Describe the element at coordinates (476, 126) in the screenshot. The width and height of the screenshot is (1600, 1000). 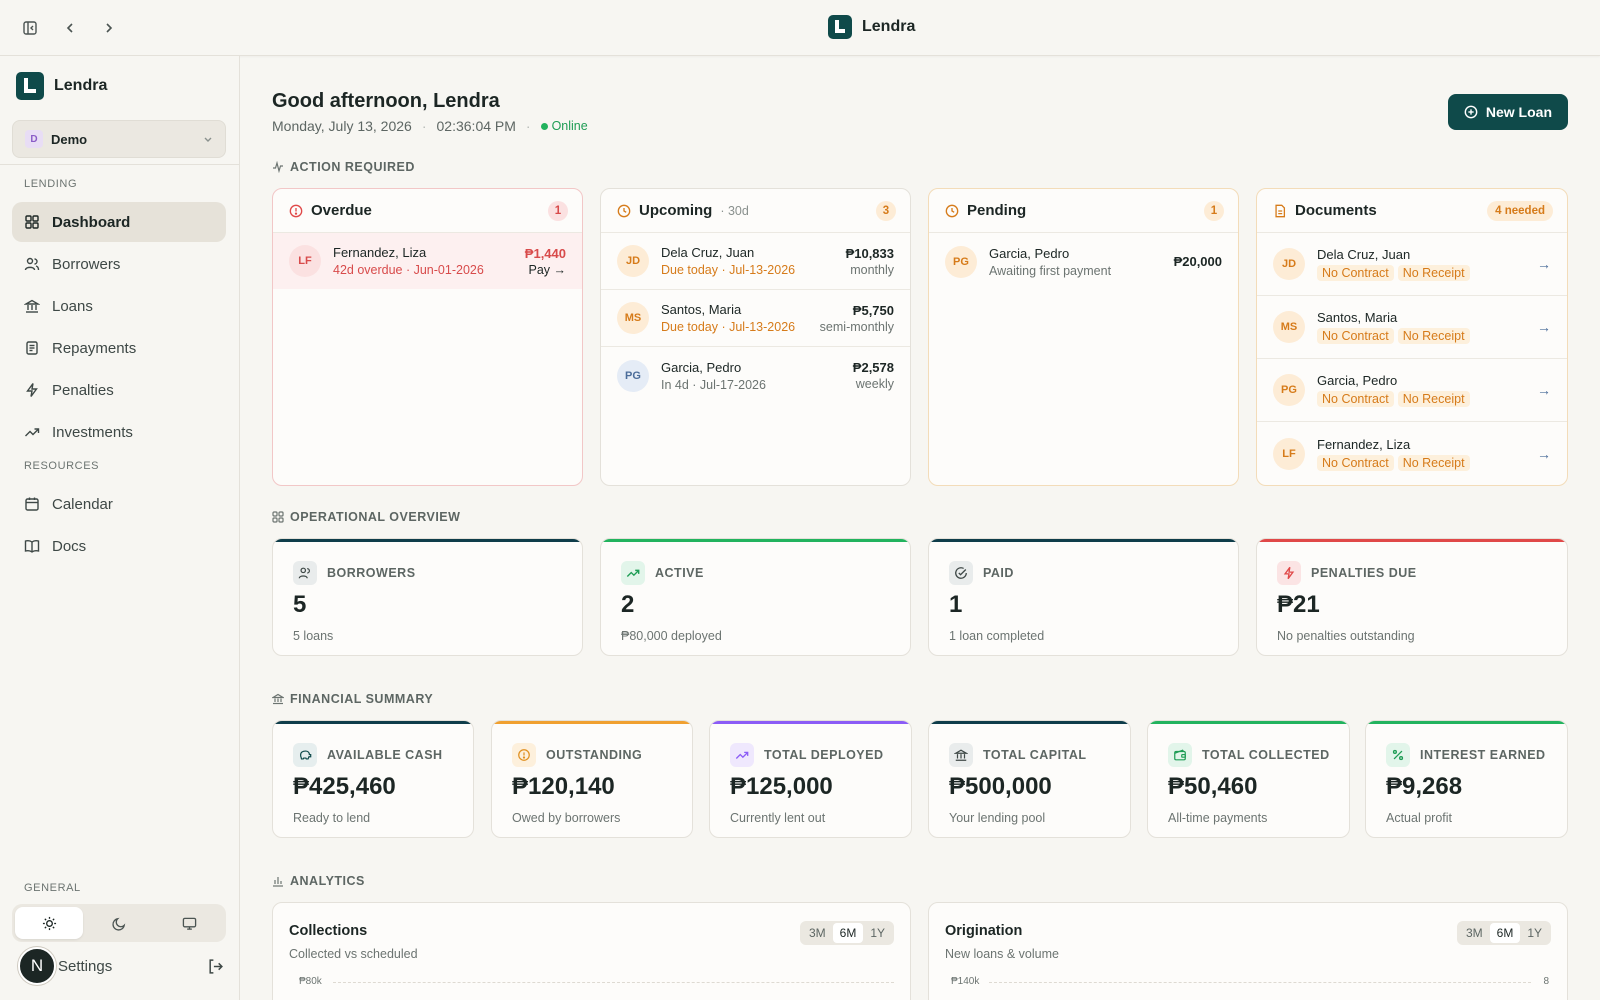
I see `current-time: 02:36:04 PM` at that location.